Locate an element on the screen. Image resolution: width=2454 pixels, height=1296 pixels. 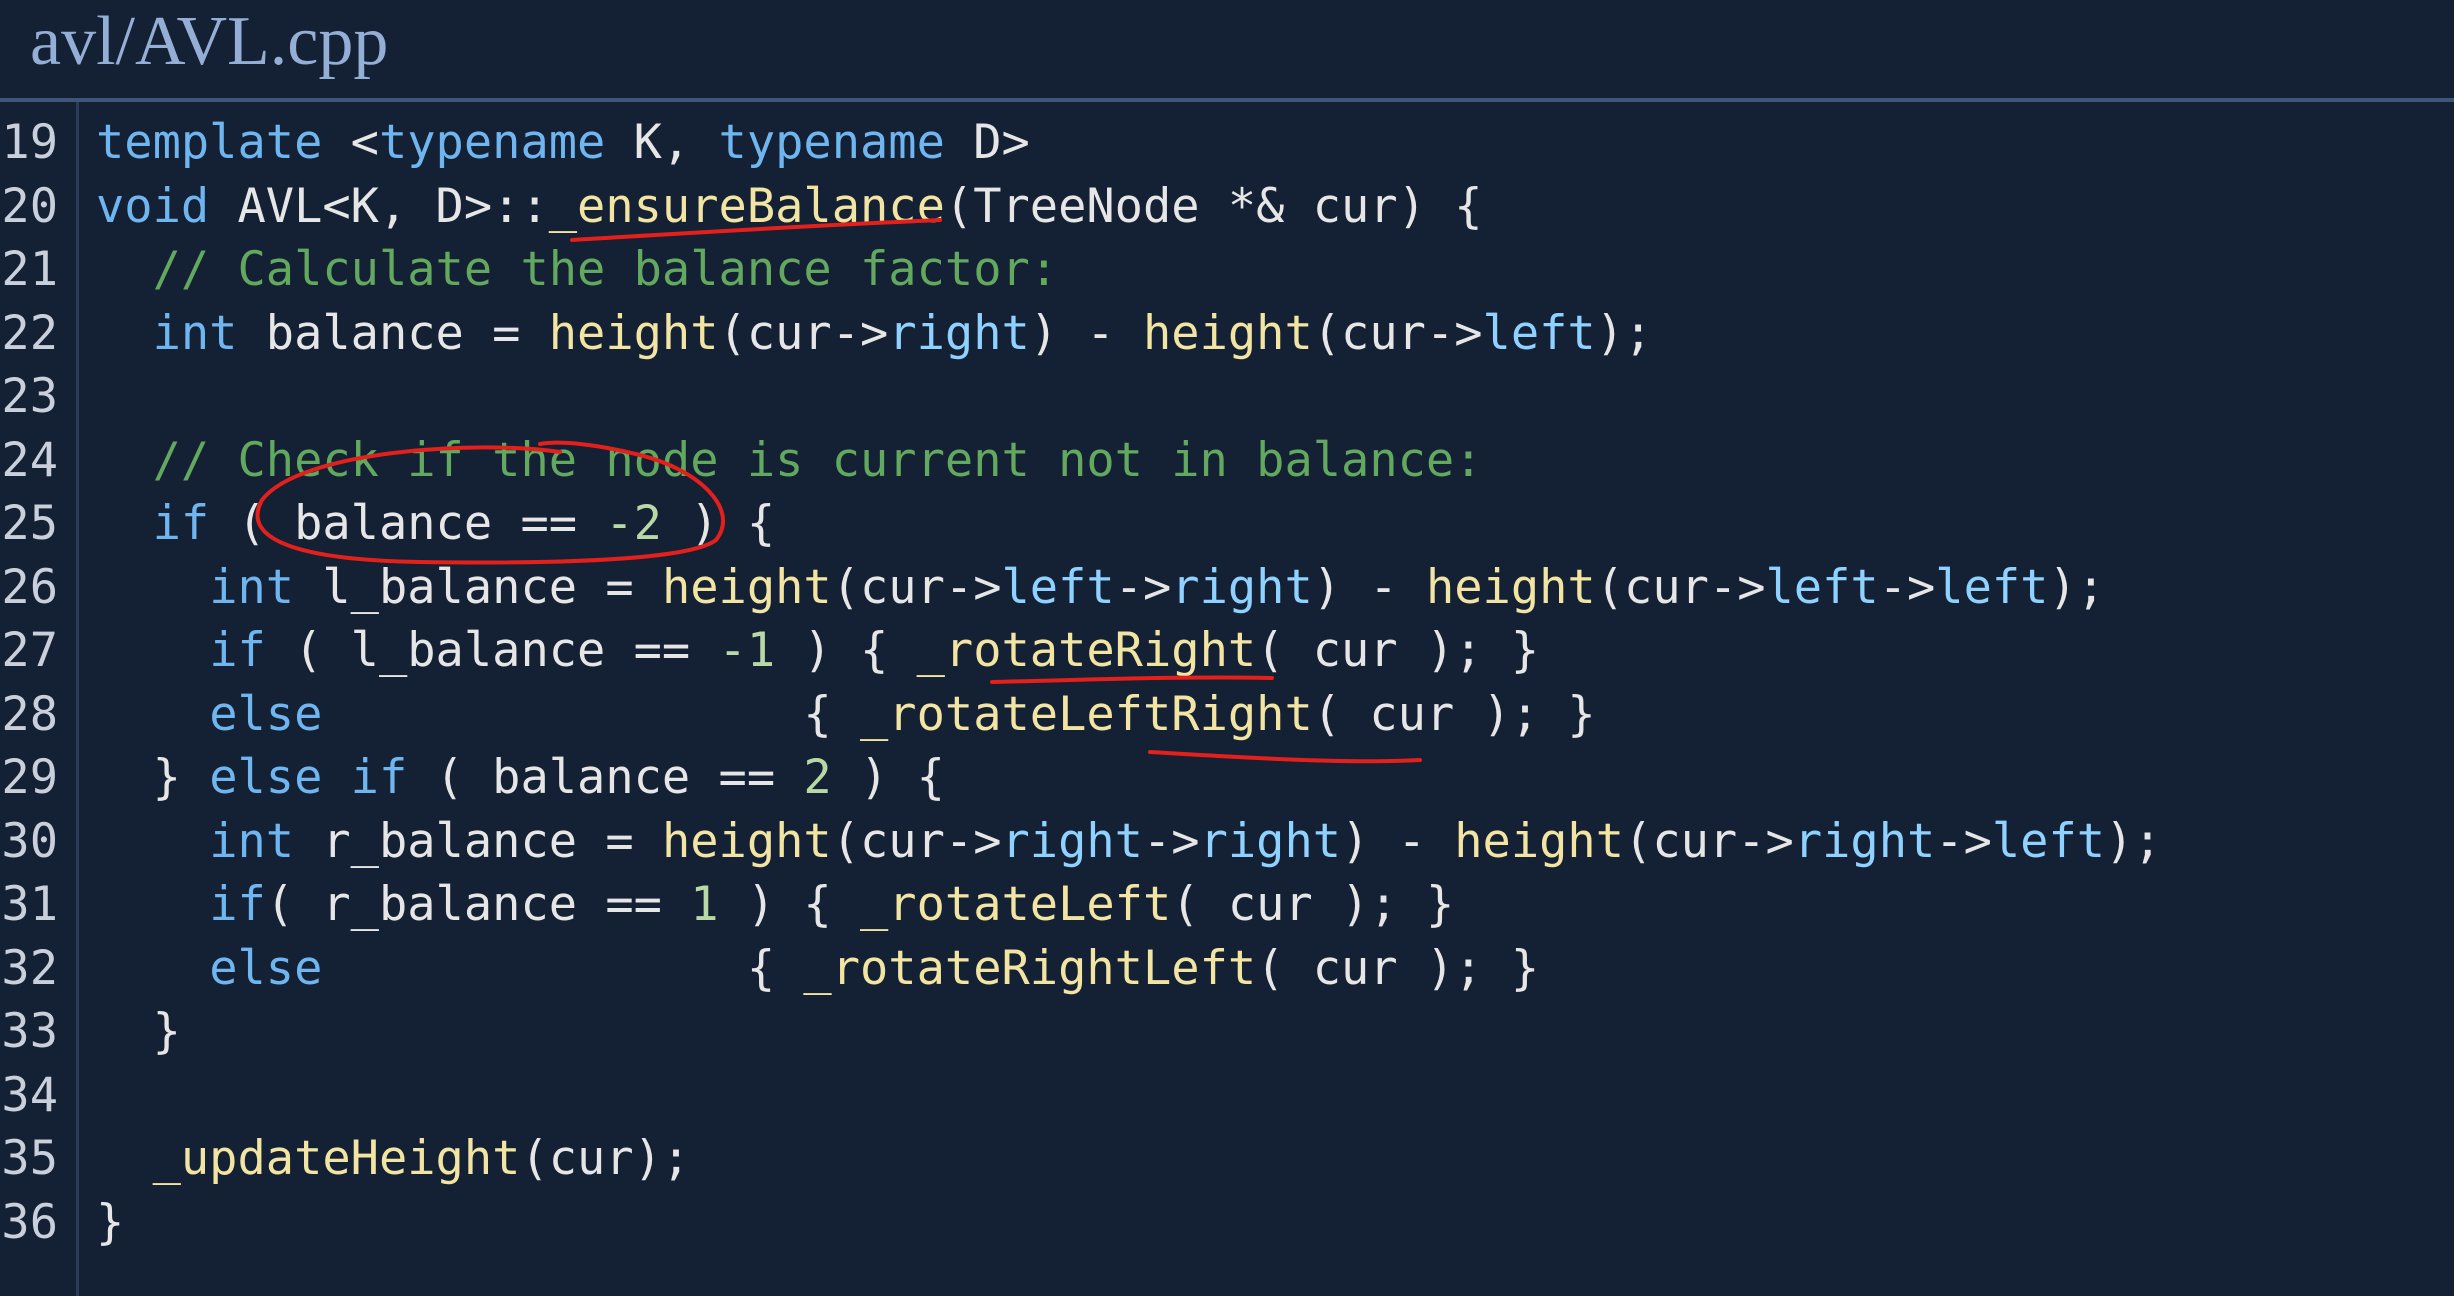
token-fn: _rotateLeftRight is located at coordinates (1086, 714).